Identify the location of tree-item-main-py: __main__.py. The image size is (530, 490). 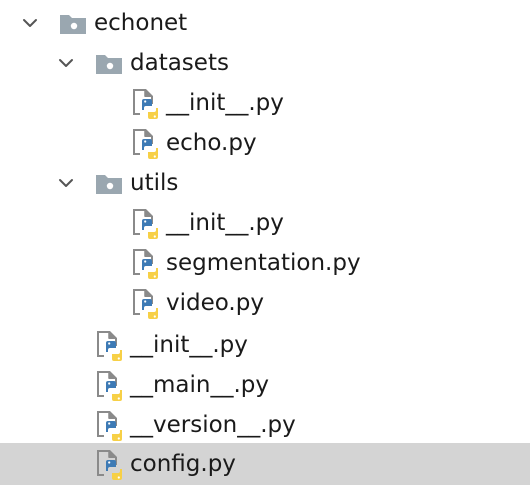
(265, 385).